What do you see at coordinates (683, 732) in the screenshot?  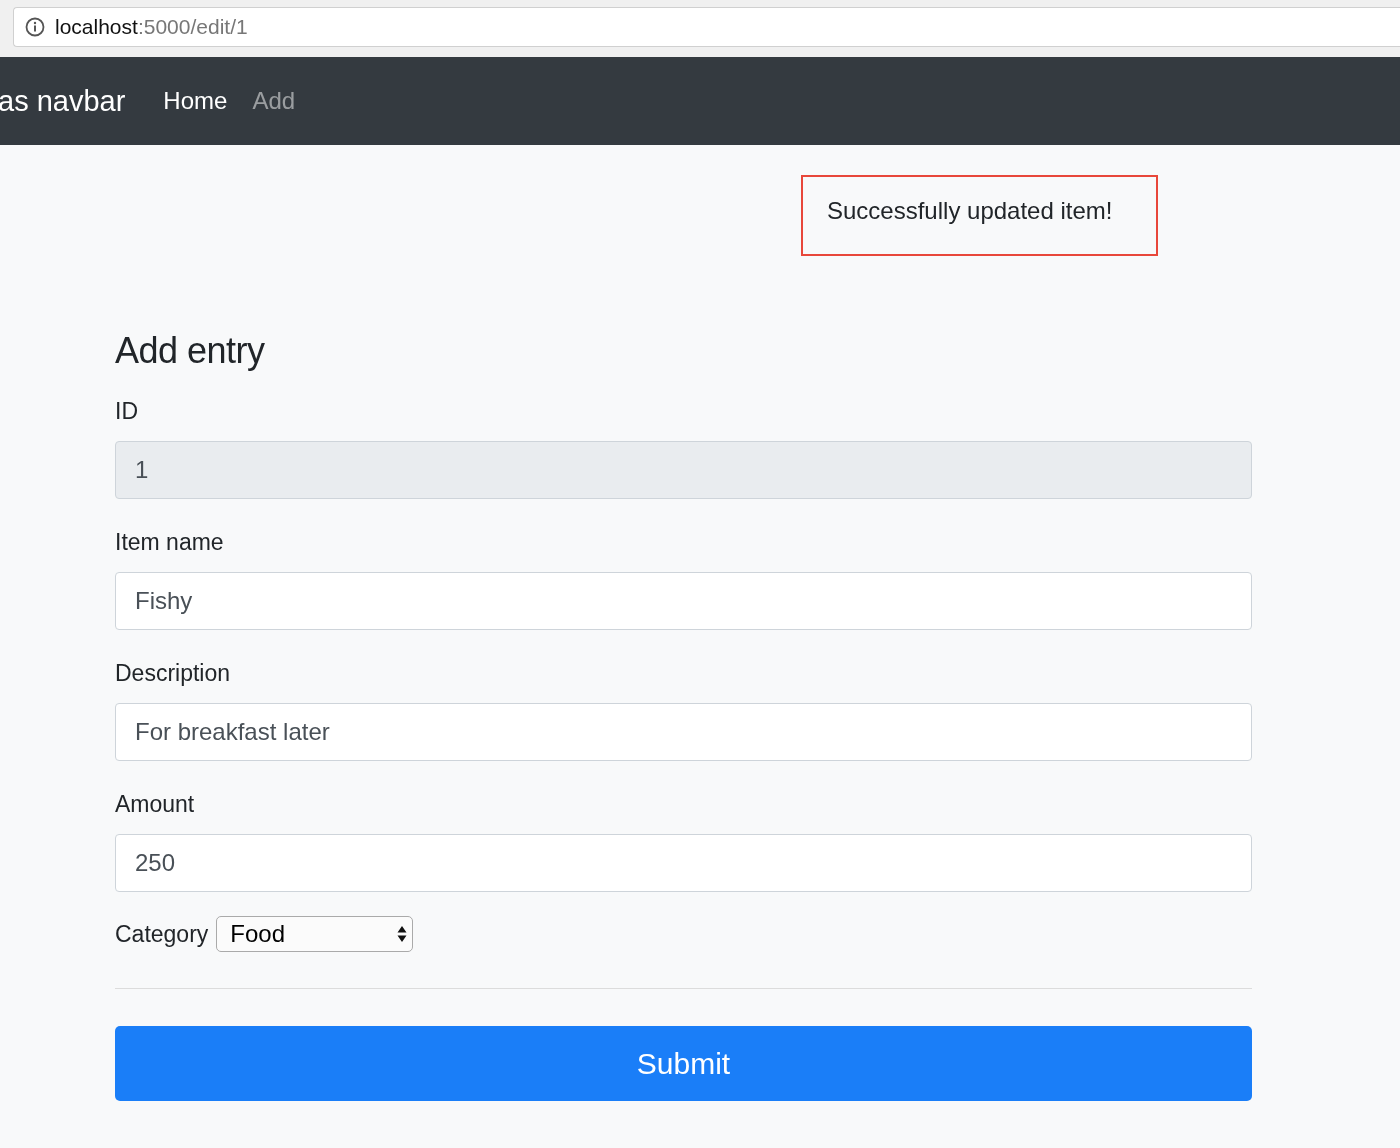 I see `input-field: For breakfast later` at bounding box center [683, 732].